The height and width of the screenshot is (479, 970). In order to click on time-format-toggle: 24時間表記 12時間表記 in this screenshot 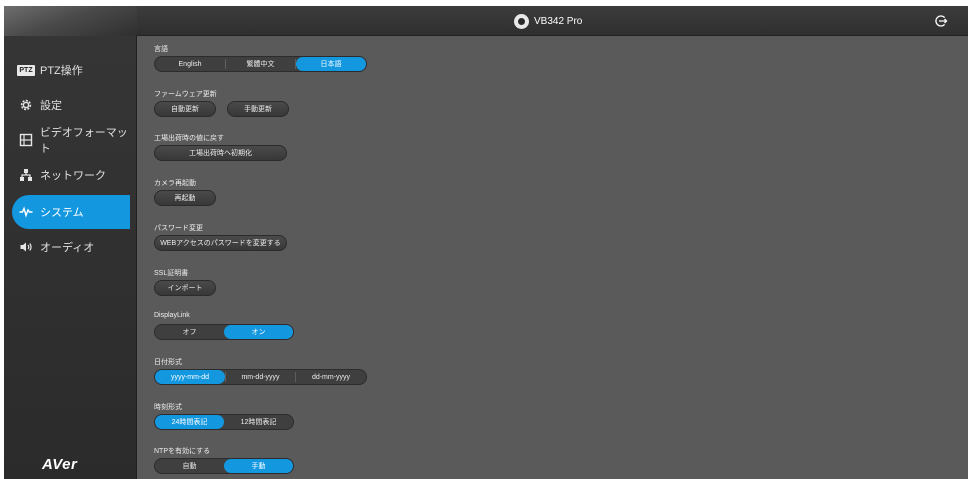, I will do `click(224, 422)`.